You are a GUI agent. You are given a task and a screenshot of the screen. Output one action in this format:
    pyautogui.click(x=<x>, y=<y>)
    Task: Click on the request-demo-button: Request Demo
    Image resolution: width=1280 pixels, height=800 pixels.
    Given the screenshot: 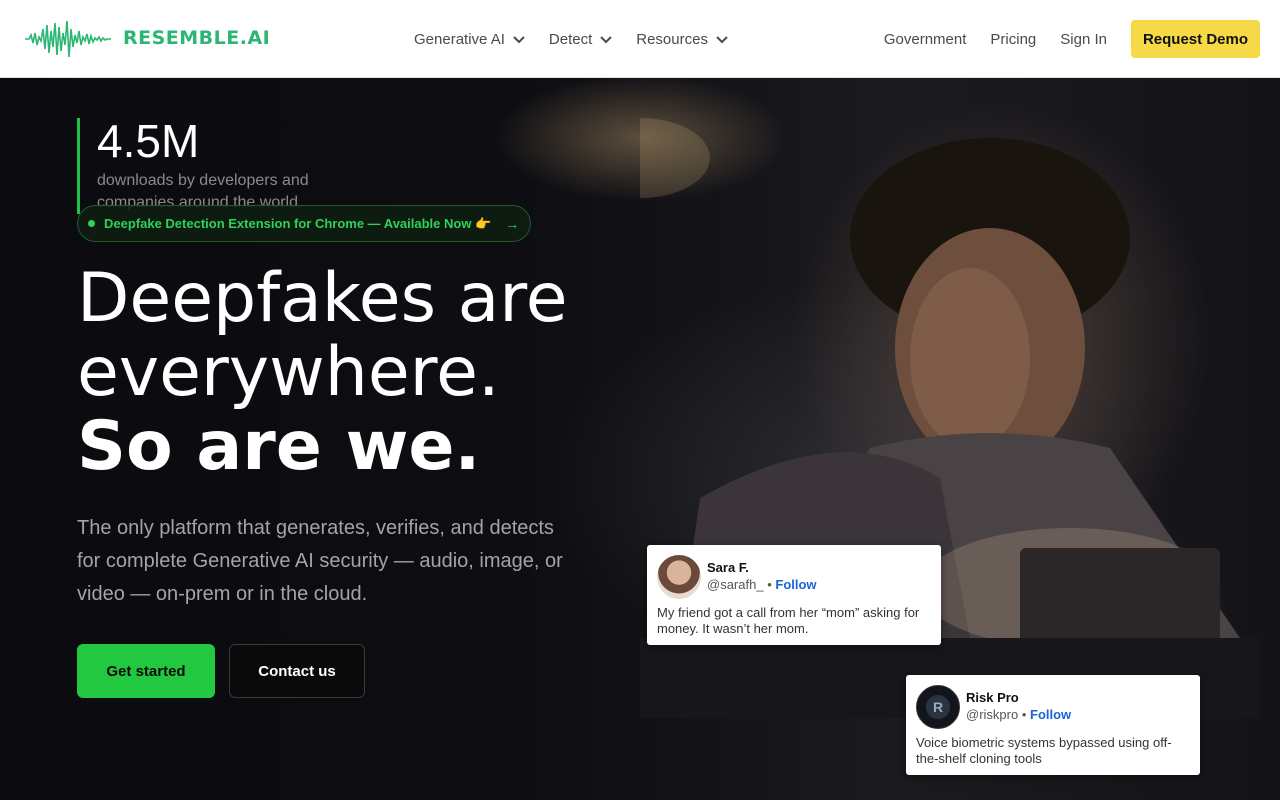 What is the action you would take?
    pyautogui.click(x=1195, y=39)
    